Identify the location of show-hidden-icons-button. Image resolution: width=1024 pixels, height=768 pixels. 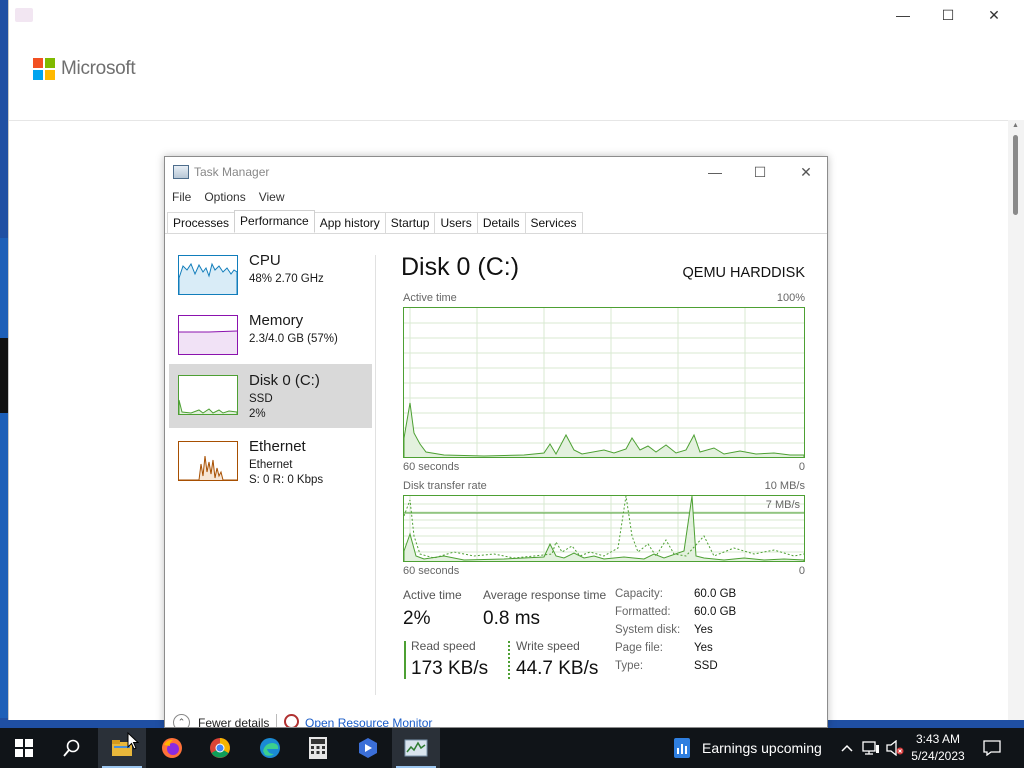
(847, 748).